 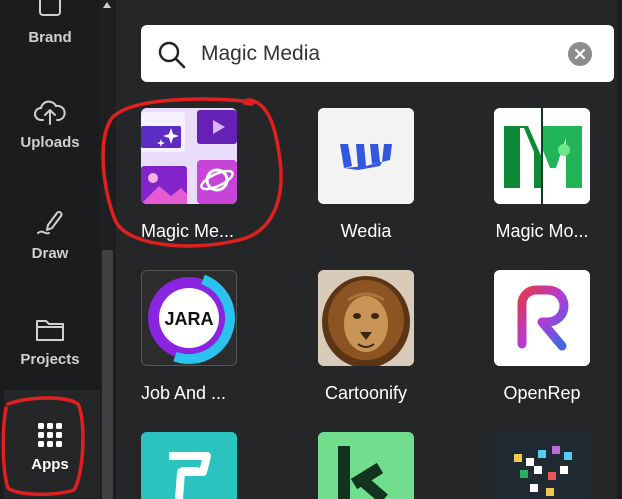 What do you see at coordinates (542, 393) in the screenshot?
I see `app-label: OpenRep` at bounding box center [542, 393].